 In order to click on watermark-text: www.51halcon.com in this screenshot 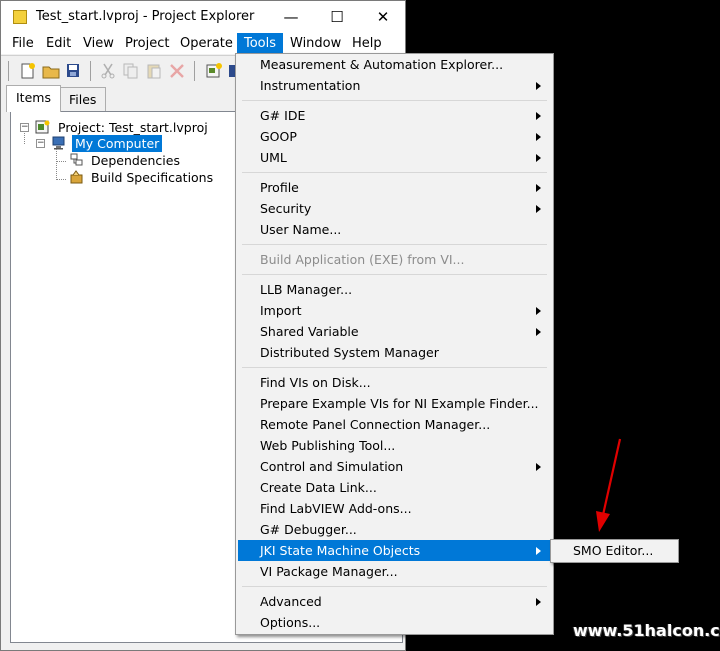, I will do `click(646, 630)`.